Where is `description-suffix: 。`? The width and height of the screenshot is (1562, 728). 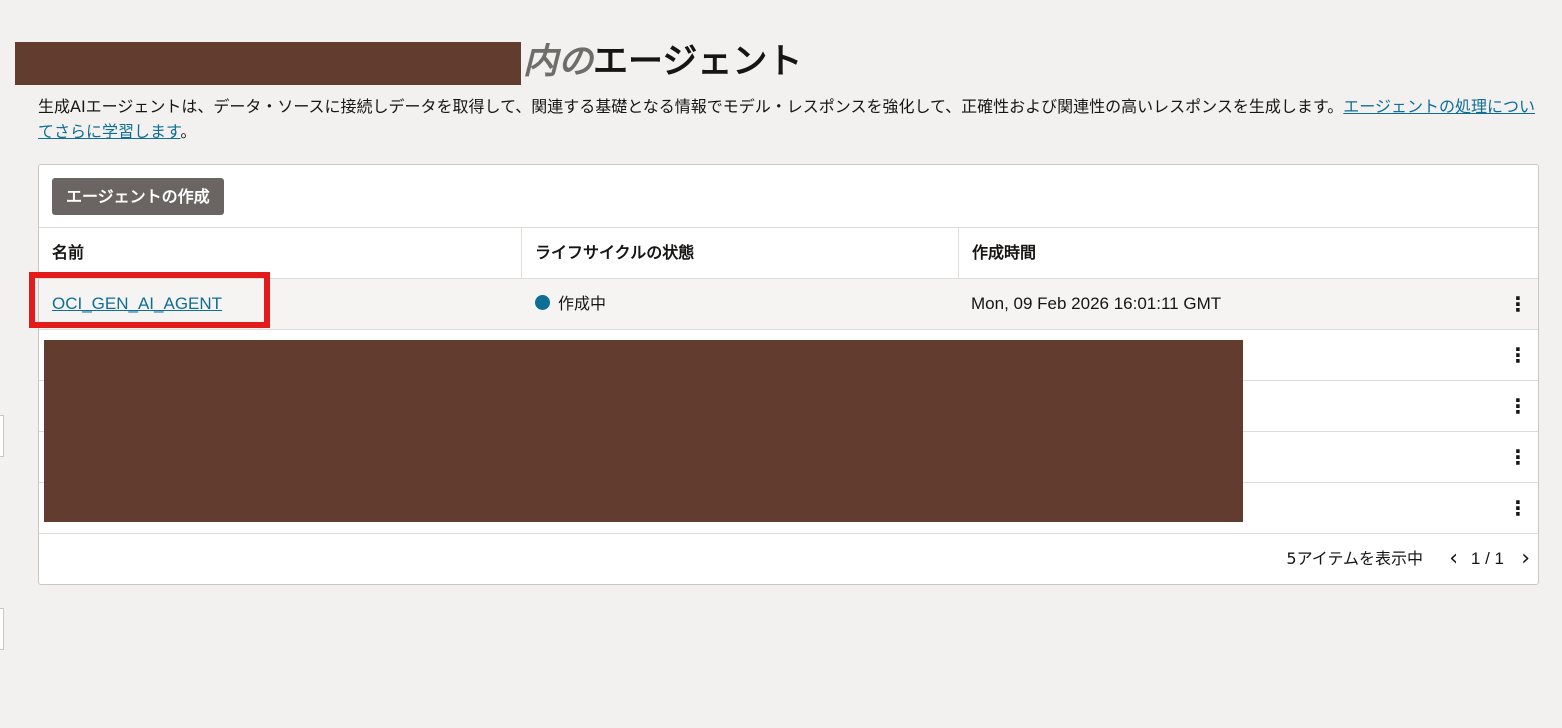
description-suffix: 。 is located at coordinates (188, 131).